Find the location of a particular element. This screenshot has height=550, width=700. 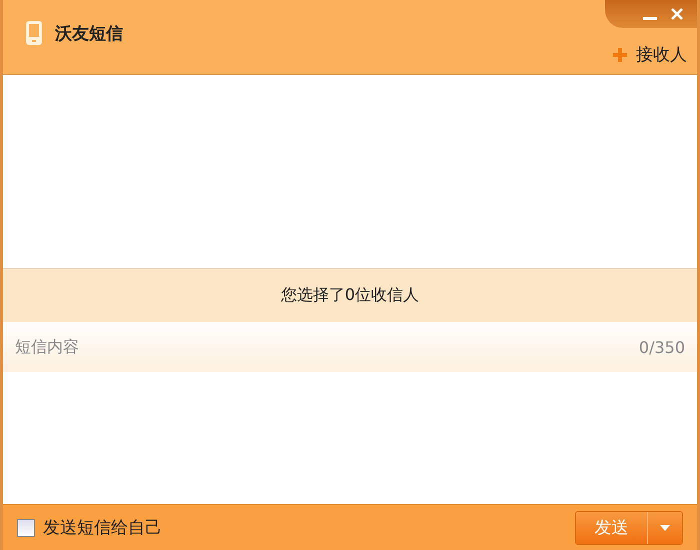

phone-icon is located at coordinates (34, 33).